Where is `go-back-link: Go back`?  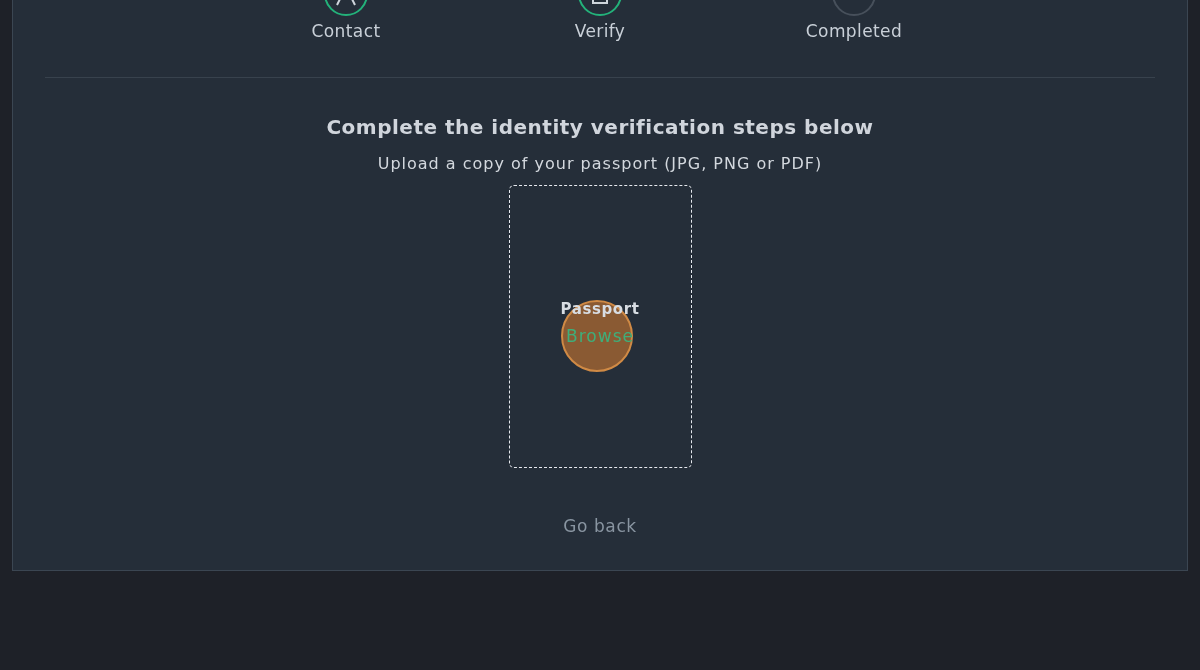 go-back-link: Go back is located at coordinates (600, 526).